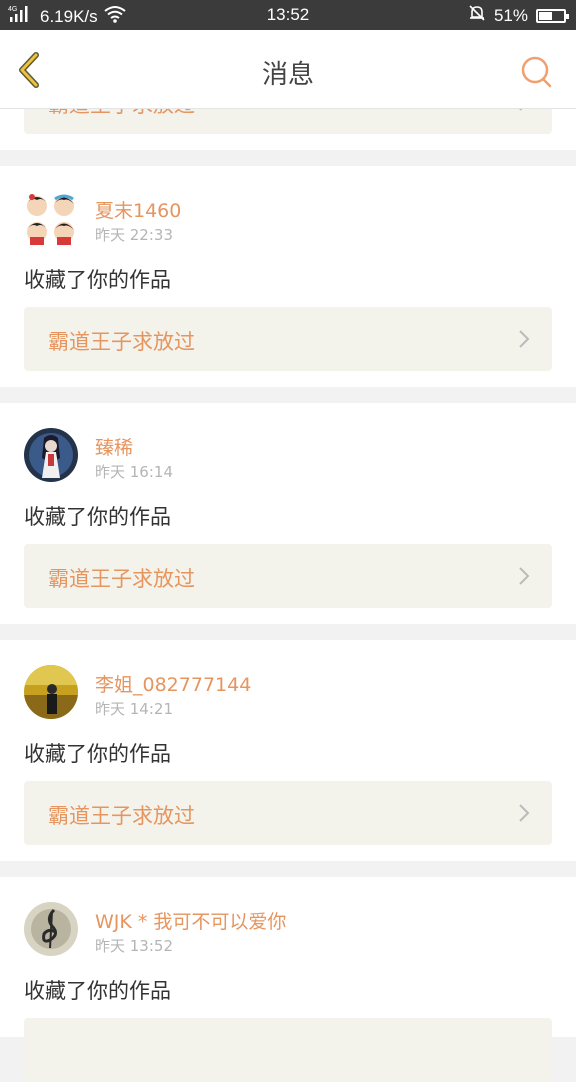  What do you see at coordinates (288, 15) in the screenshot?
I see `status-bar: 4G 6.19K/s 13:52 51%` at bounding box center [288, 15].